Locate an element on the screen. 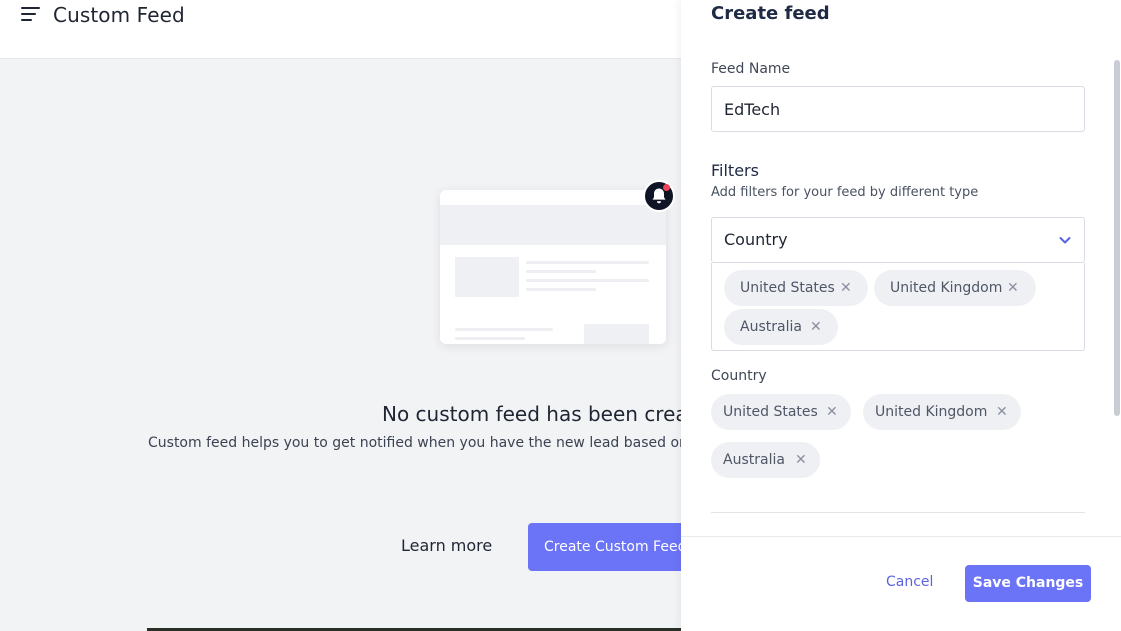 This screenshot has height=631, width=1121. cancel-button: Cancel is located at coordinates (909, 582).